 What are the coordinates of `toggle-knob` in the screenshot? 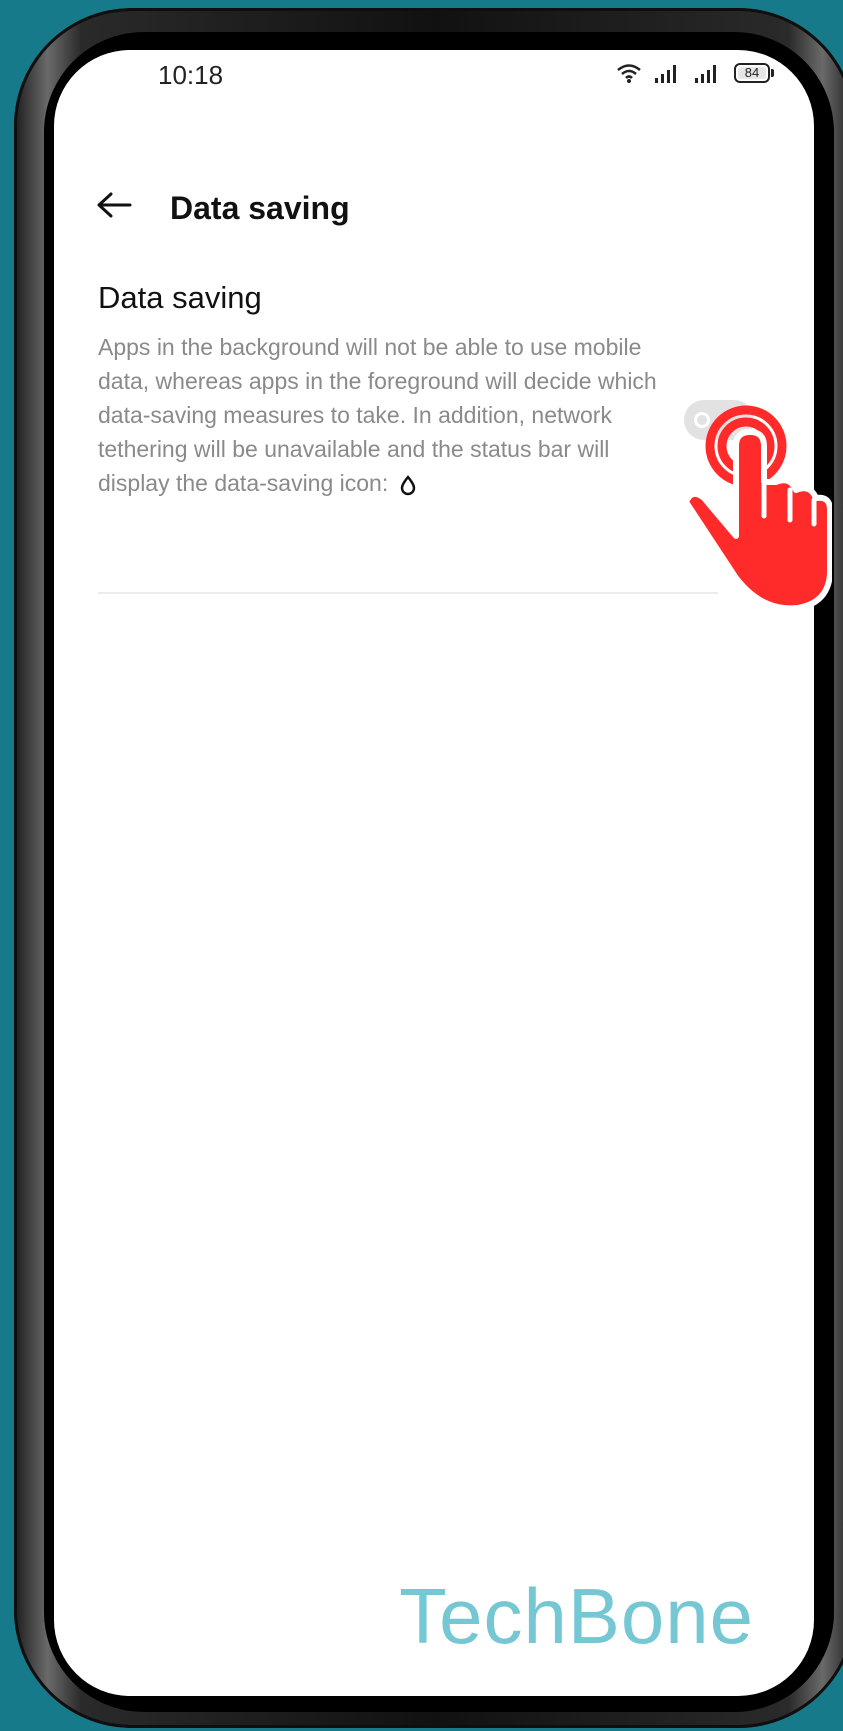 It's located at (702, 420).